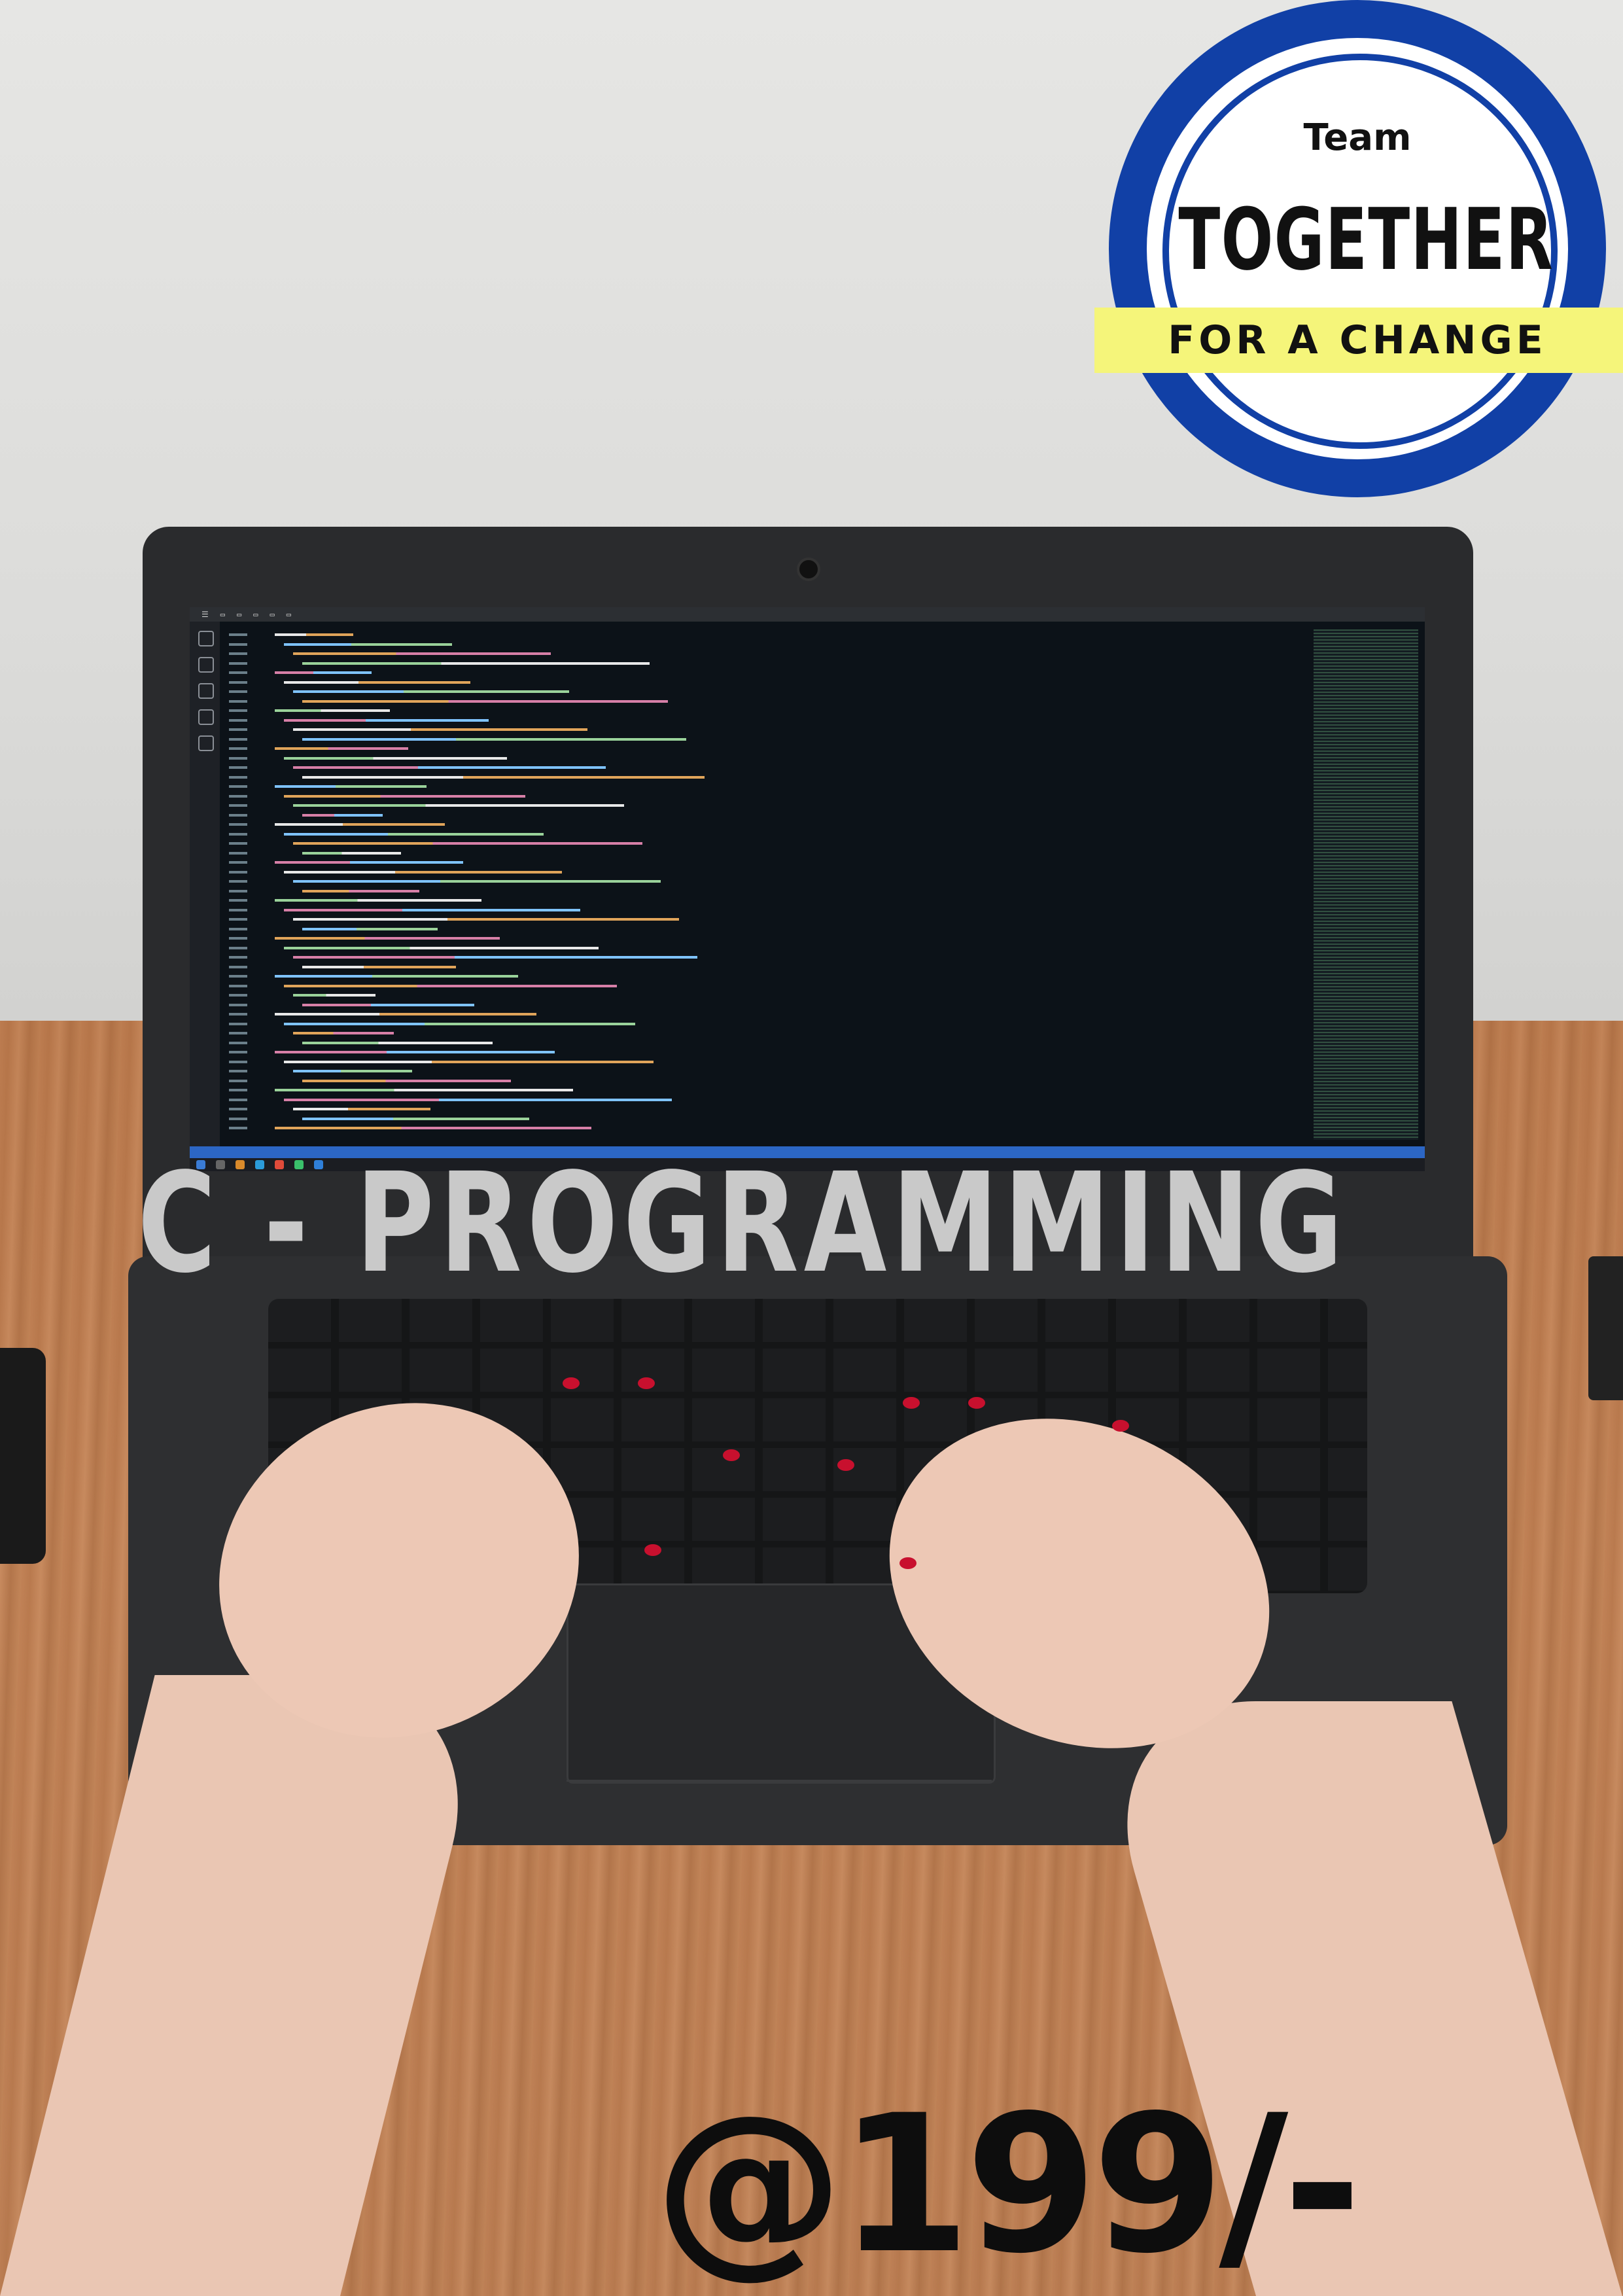  I want to click on webcam, so click(809, 569).